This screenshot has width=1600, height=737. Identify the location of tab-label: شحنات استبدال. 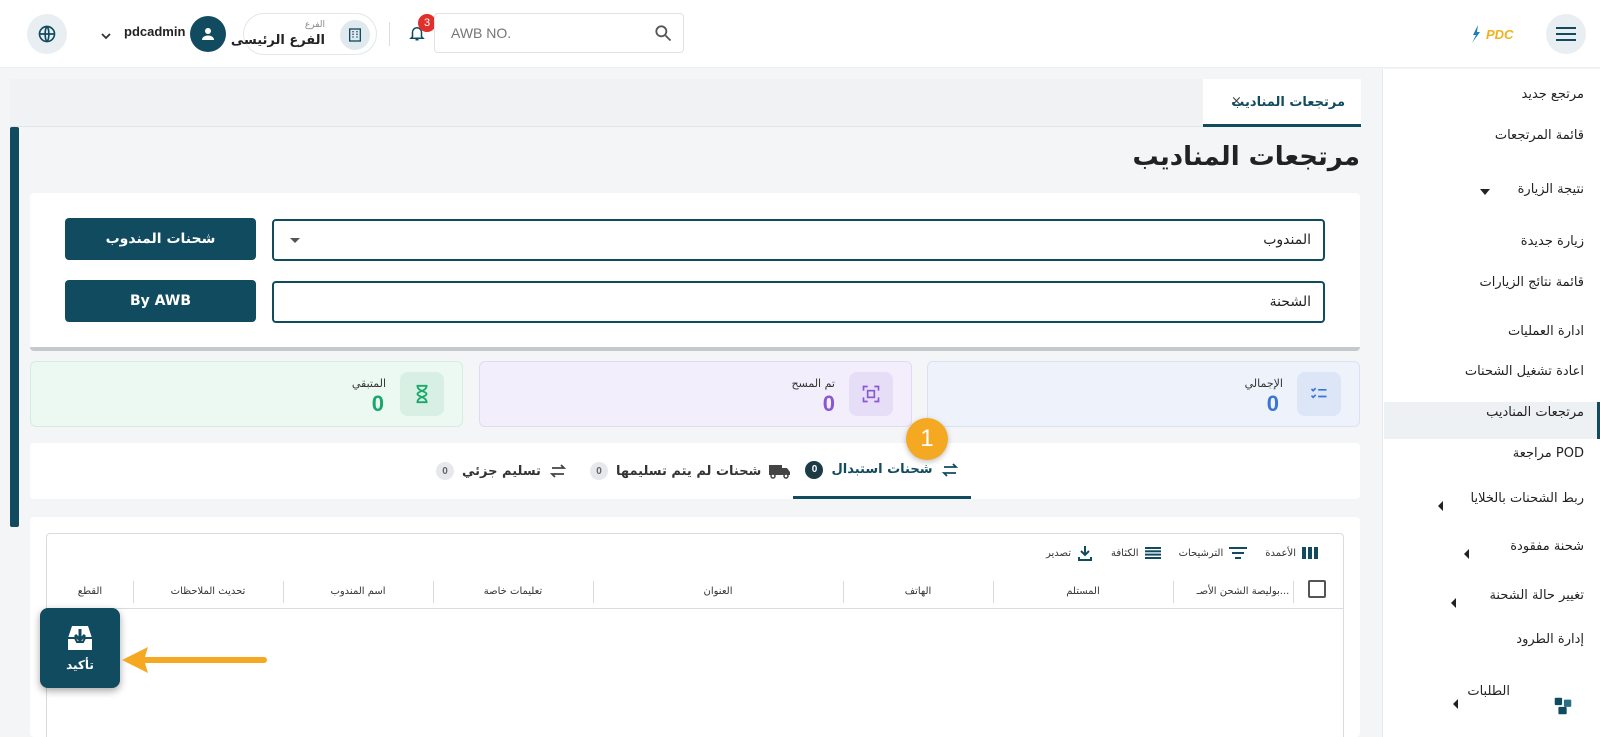
(882, 469).